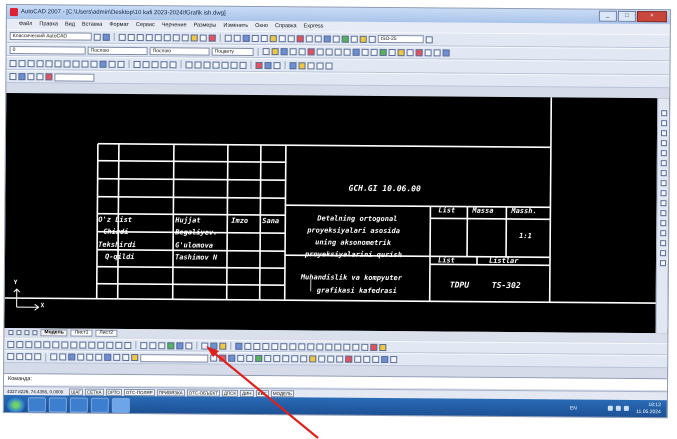 The height and width of the screenshot is (439, 677). What do you see at coordinates (262, 393) in the screenshot?
I see `lwt-toggle: ВЕС` at bounding box center [262, 393].